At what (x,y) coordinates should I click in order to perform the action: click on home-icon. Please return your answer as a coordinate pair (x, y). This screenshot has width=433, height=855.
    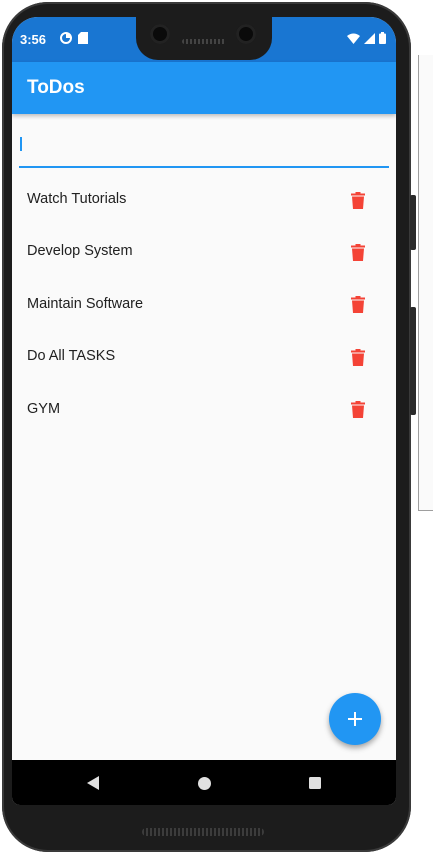
    Looking at the image, I should click on (204, 783).